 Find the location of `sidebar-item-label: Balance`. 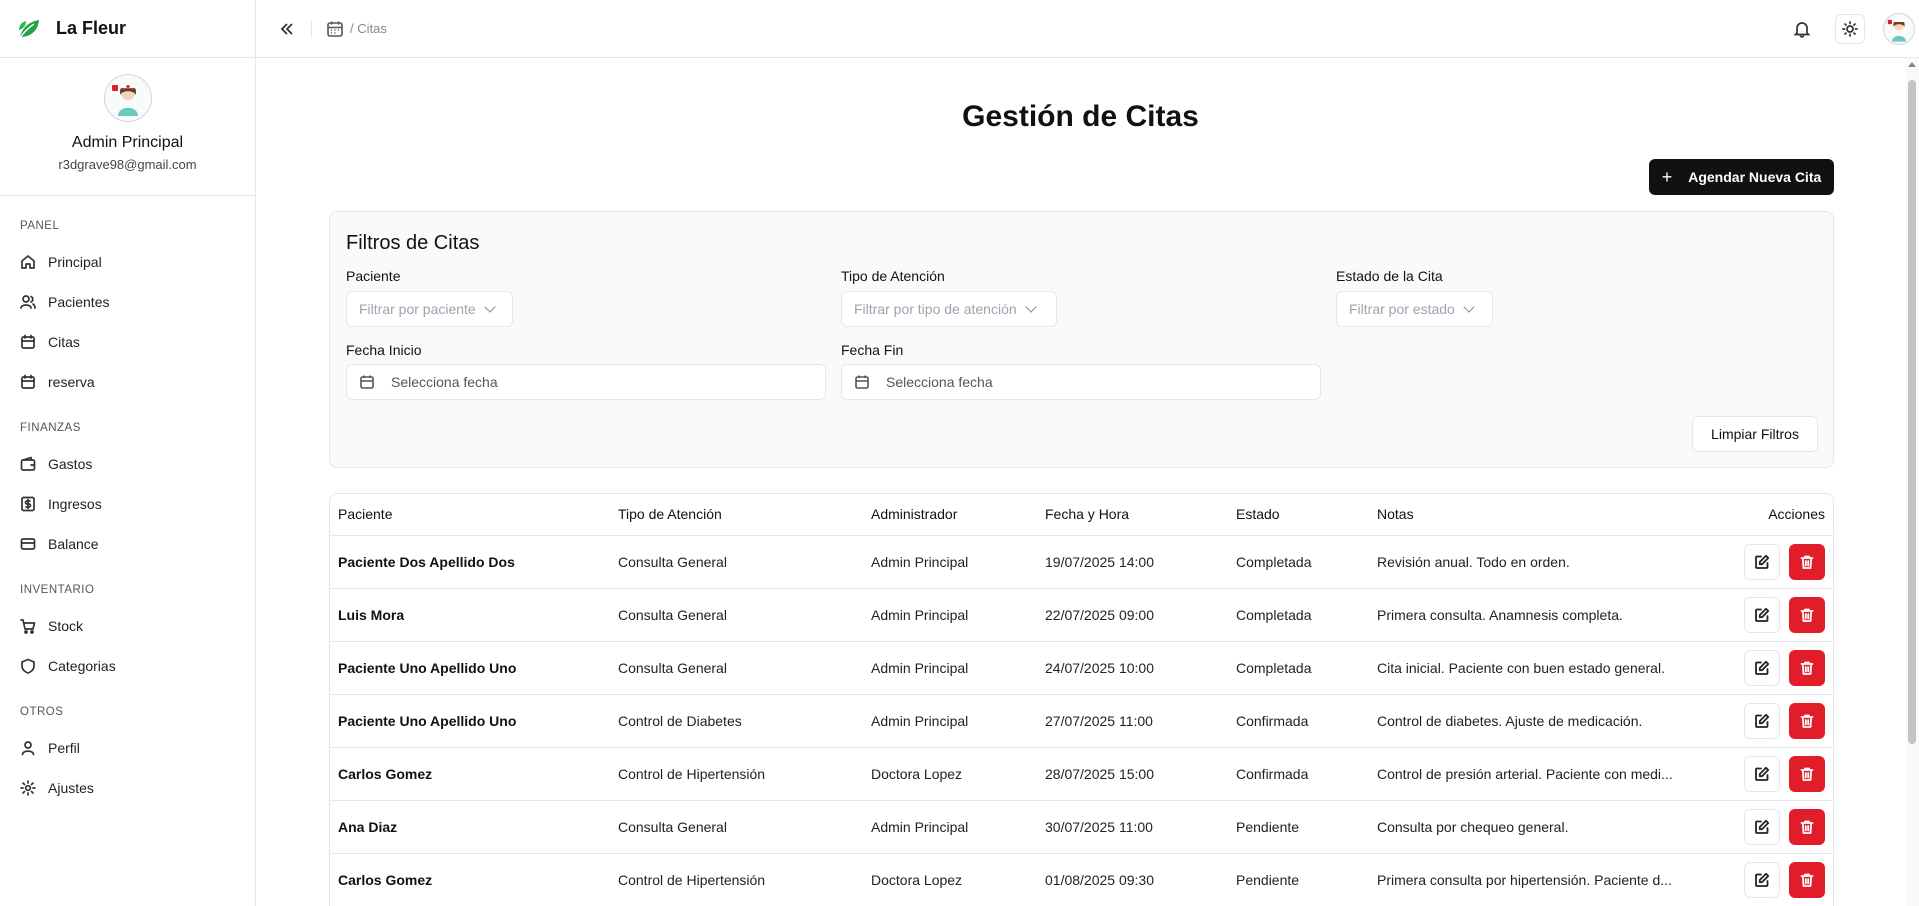

sidebar-item-label: Balance is located at coordinates (73, 544).